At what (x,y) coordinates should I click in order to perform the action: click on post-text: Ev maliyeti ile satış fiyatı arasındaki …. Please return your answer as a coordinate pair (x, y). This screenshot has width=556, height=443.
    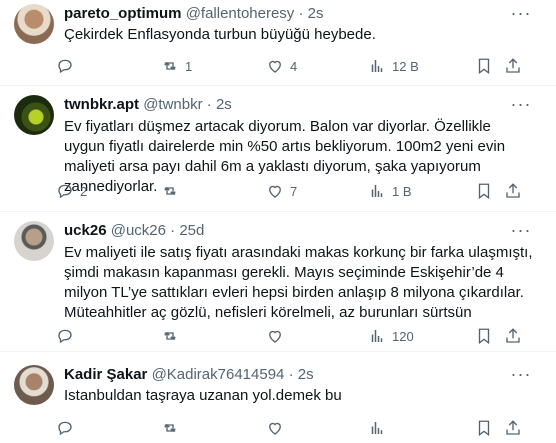
    Looking at the image, I should click on (300, 282).